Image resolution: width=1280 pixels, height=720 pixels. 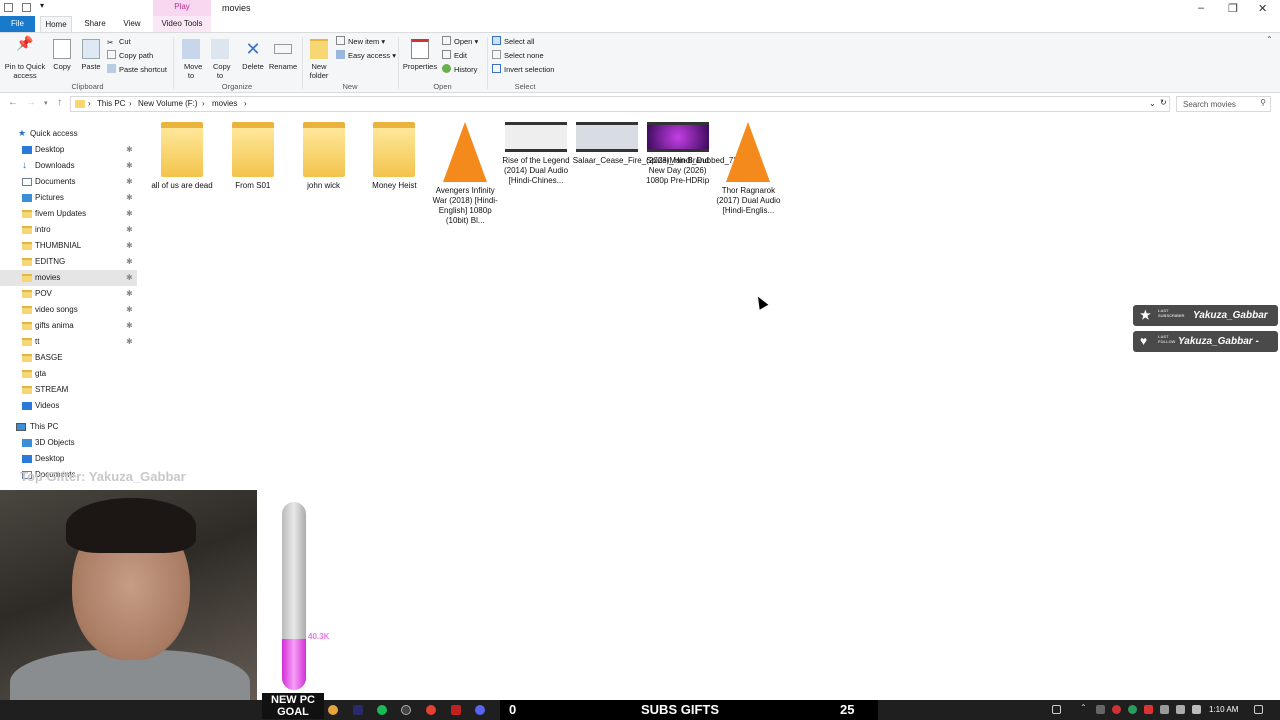 What do you see at coordinates (68, 294) in the screenshot?
I see `sidebar-item: POV ✱` at bounding box center [68, 294].